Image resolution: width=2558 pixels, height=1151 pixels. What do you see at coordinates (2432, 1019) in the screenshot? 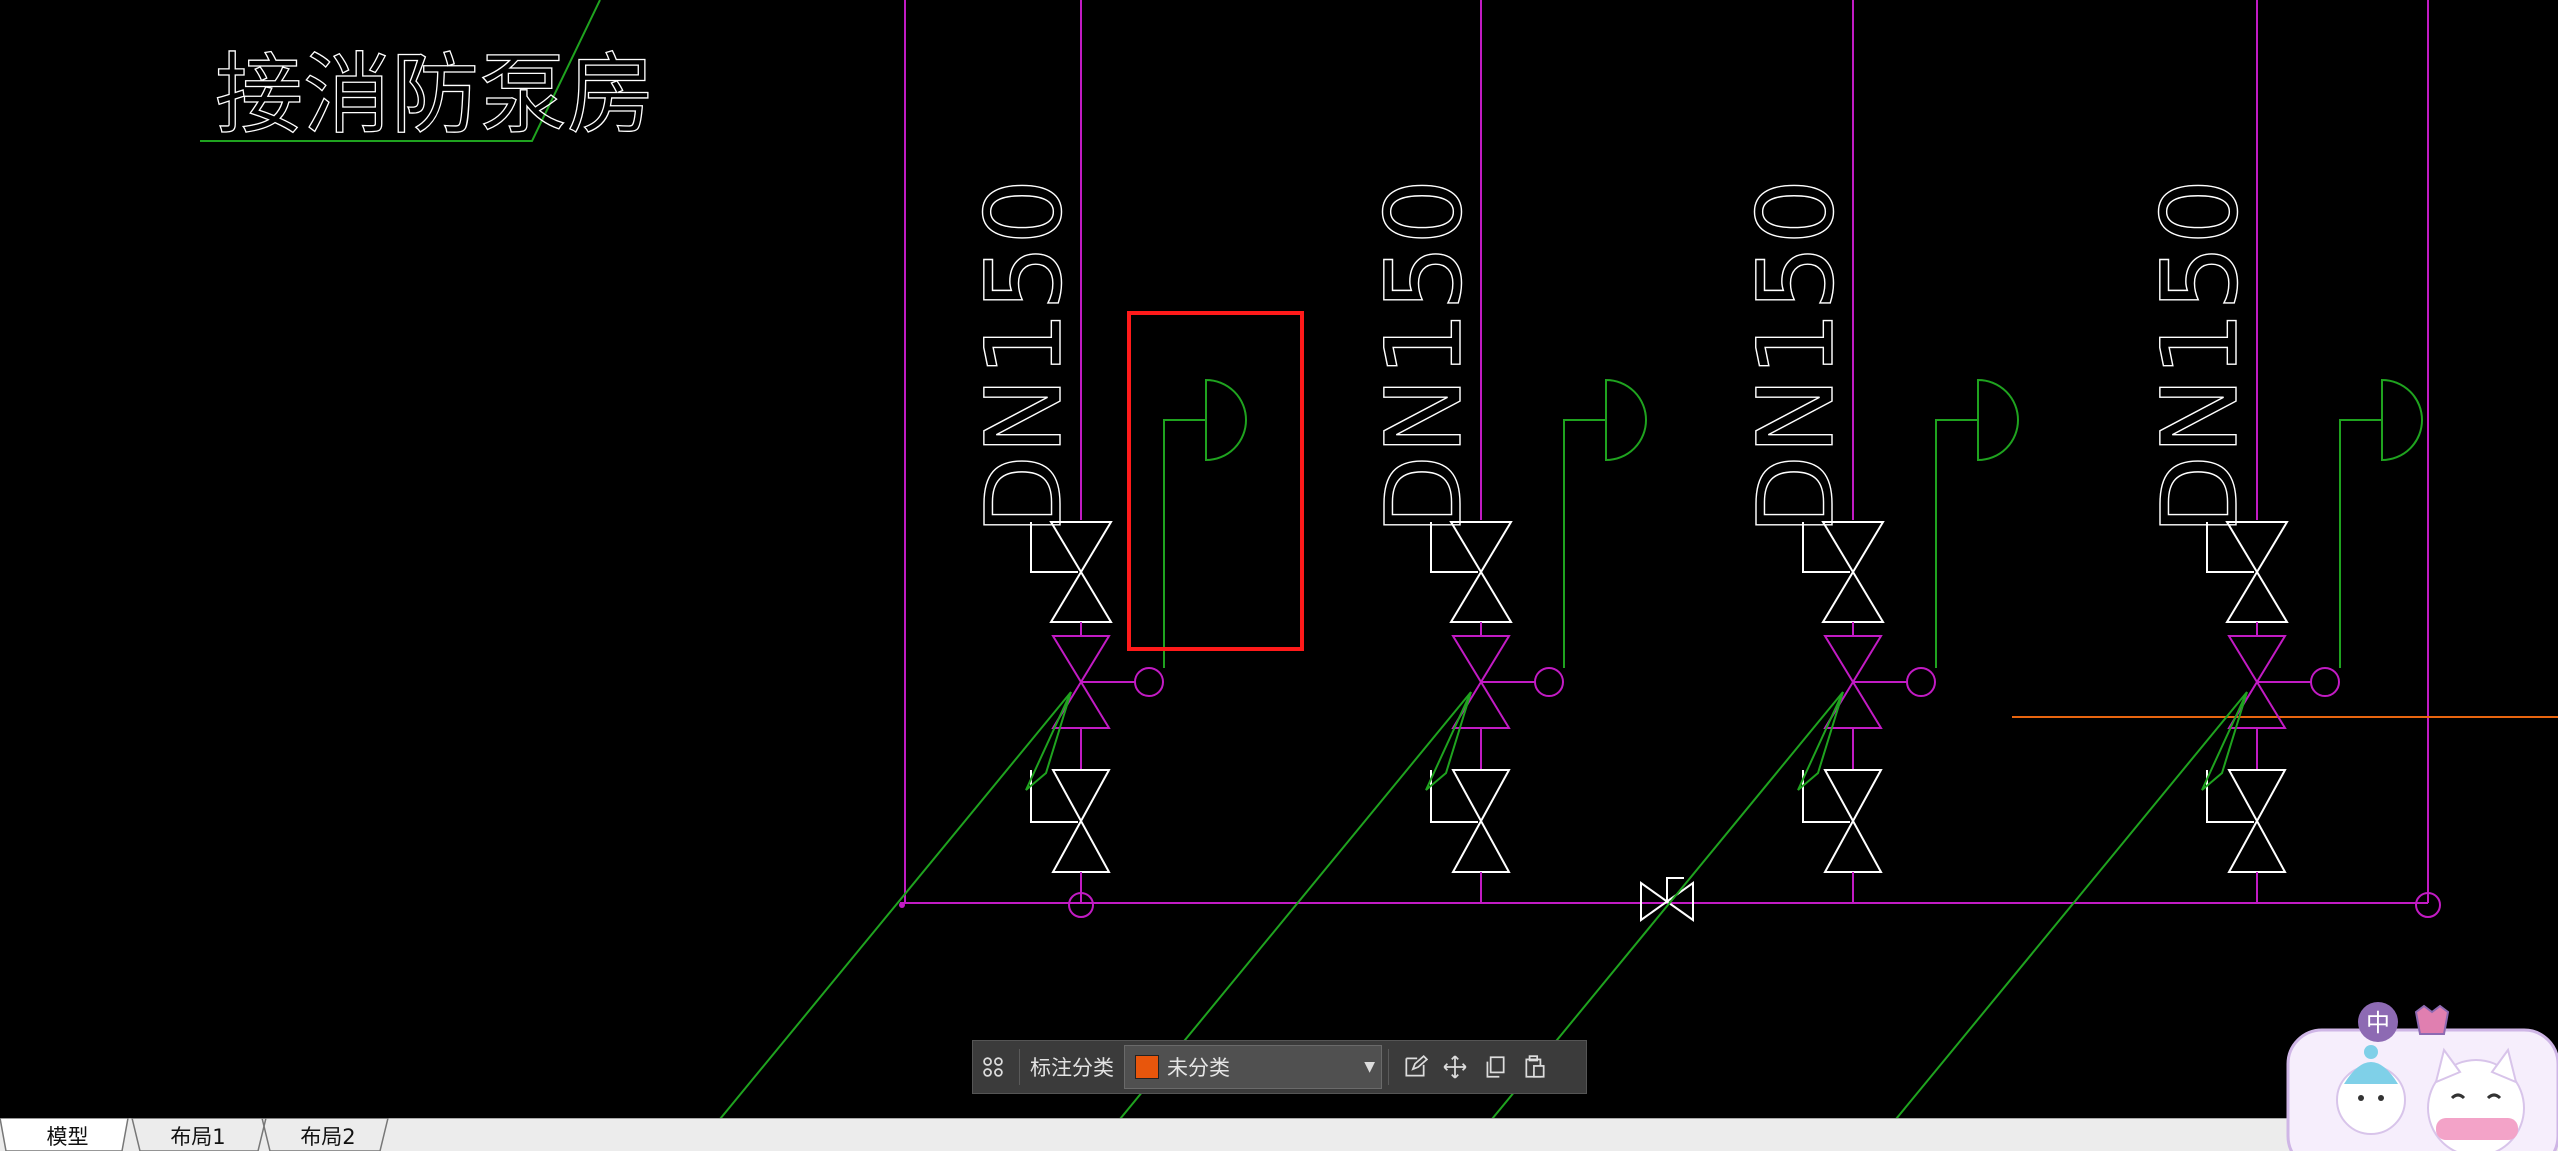
I see `shirt-icon` at bounding box center [2432, 1019].